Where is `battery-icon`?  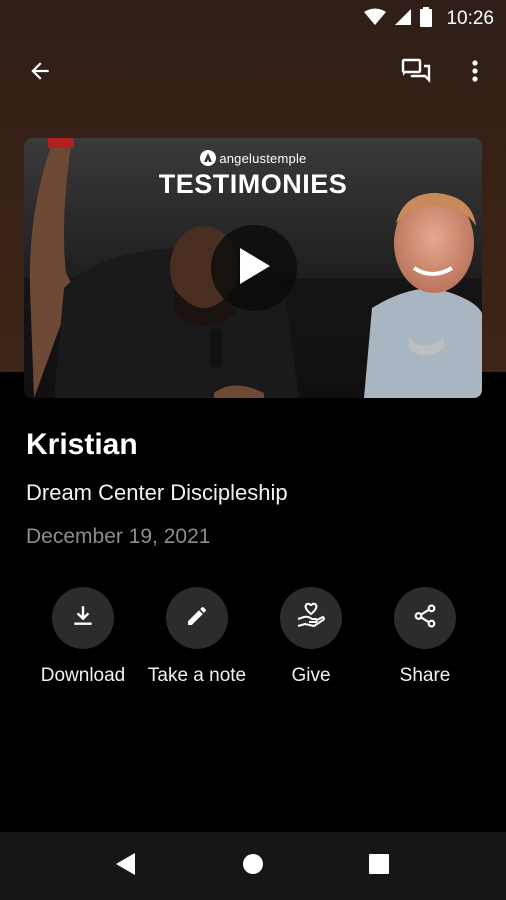 battery-icon is located at coordinates (426, 19).